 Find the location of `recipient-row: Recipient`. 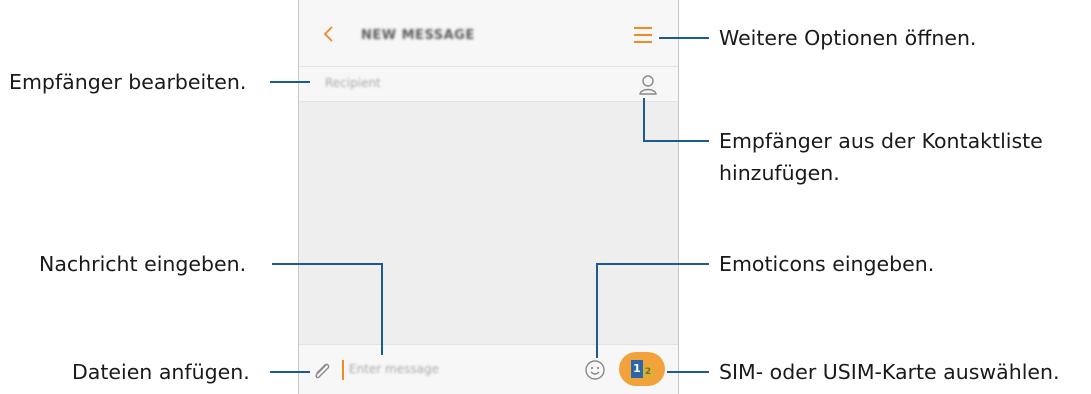

recipient-row: Recipient is located at coordinates (488, 84).